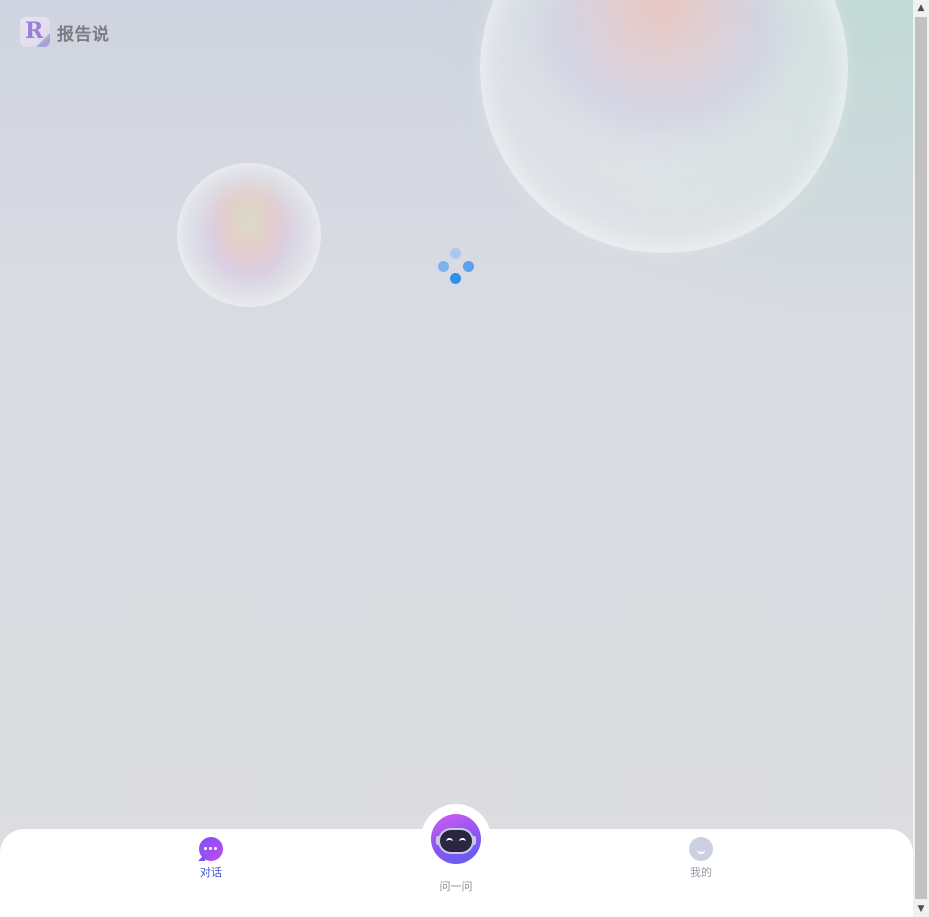 The width and height of the screenshot is (929, 917). Describe the element at coordinates (701, 849) in the screenshot. I see `smile-face-icon` at that location.